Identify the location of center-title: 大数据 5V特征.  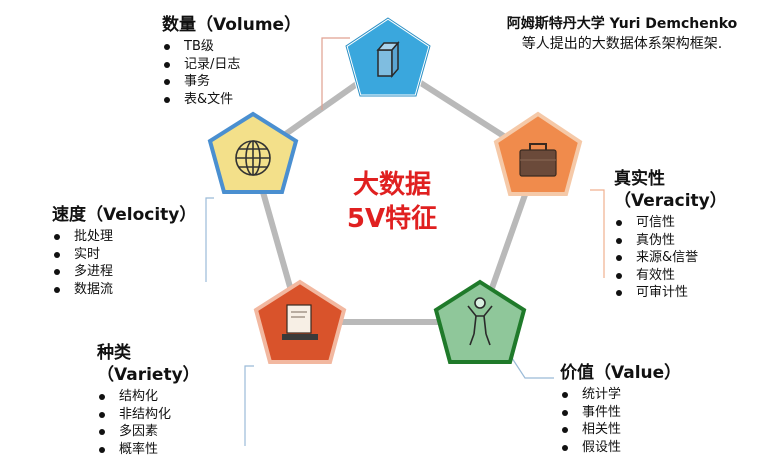
(392, 202).